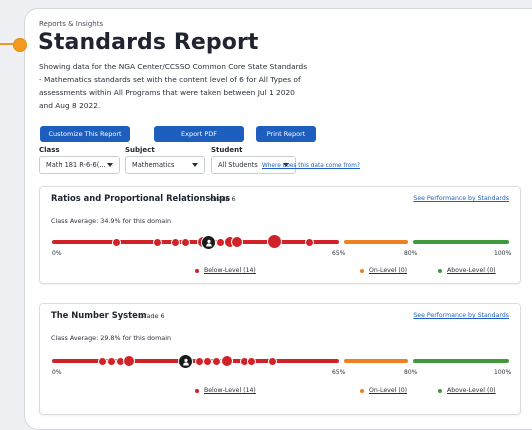 This screenshot has height=430, width=532. Describe the element at coordinates (311, 166) in the screenshot. I see `data-source-link: Where does this data come from?` at that location.